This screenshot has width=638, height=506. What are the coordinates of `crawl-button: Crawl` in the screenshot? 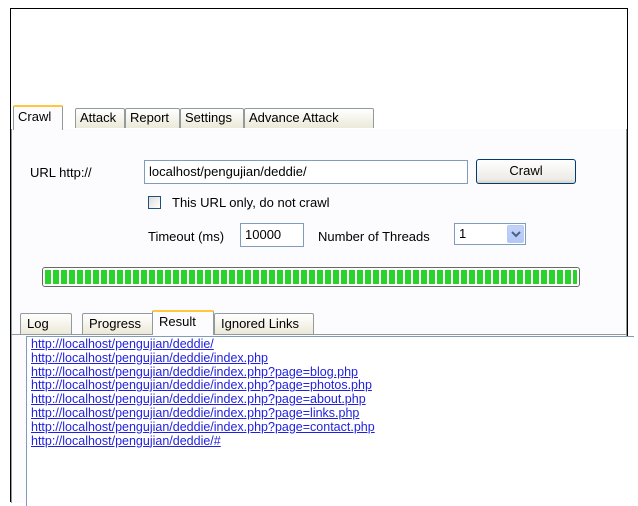 It's located at (526, 171).